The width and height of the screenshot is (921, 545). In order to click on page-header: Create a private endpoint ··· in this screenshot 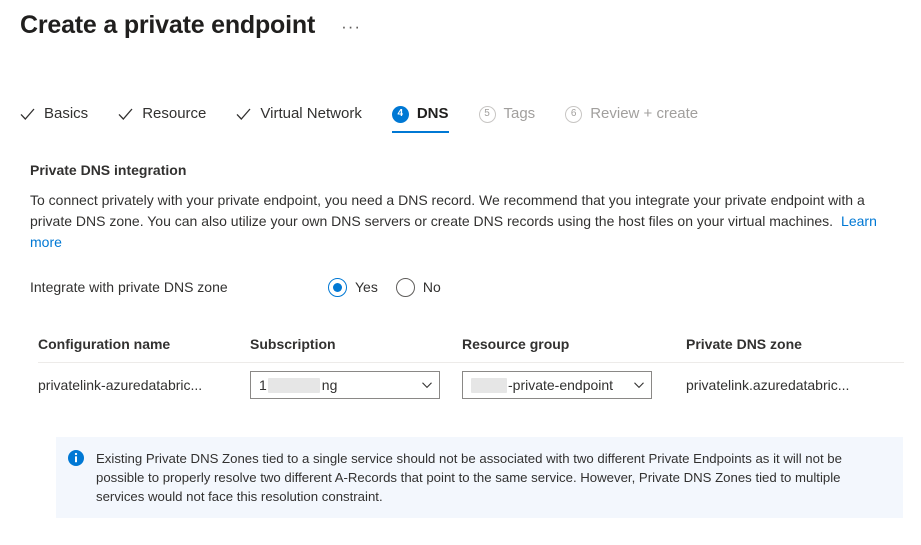, I will do `click(190, 25)`.